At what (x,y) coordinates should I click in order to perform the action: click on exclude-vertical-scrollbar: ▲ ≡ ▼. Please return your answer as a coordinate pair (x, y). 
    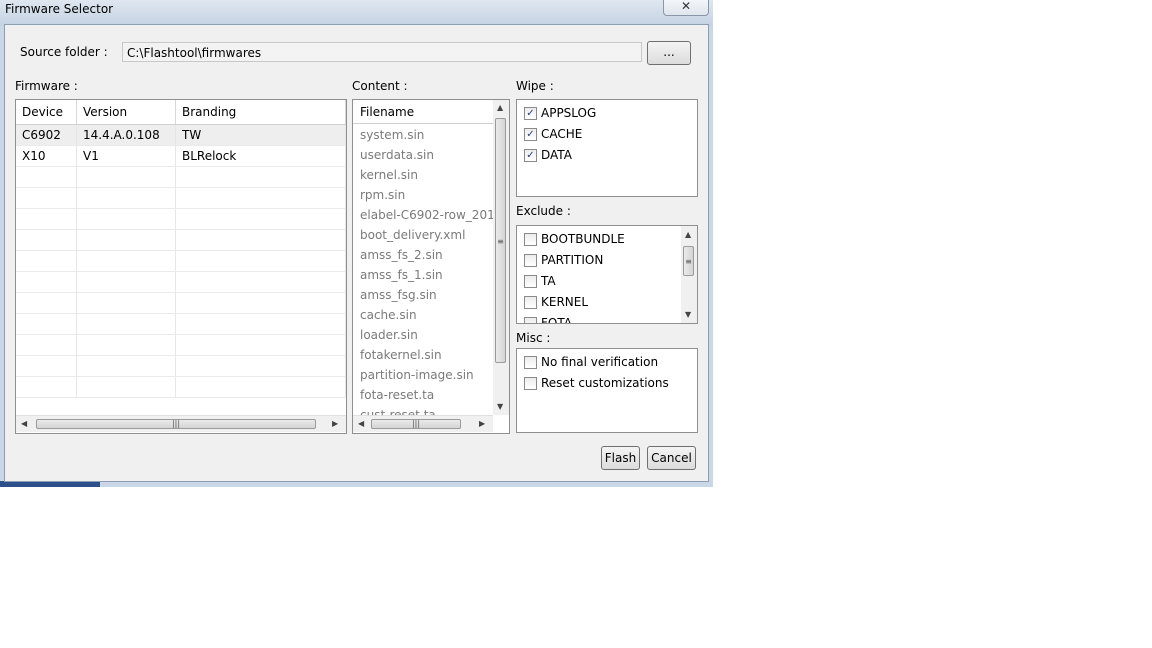
    Looking at the image, I should click on (689, 274).